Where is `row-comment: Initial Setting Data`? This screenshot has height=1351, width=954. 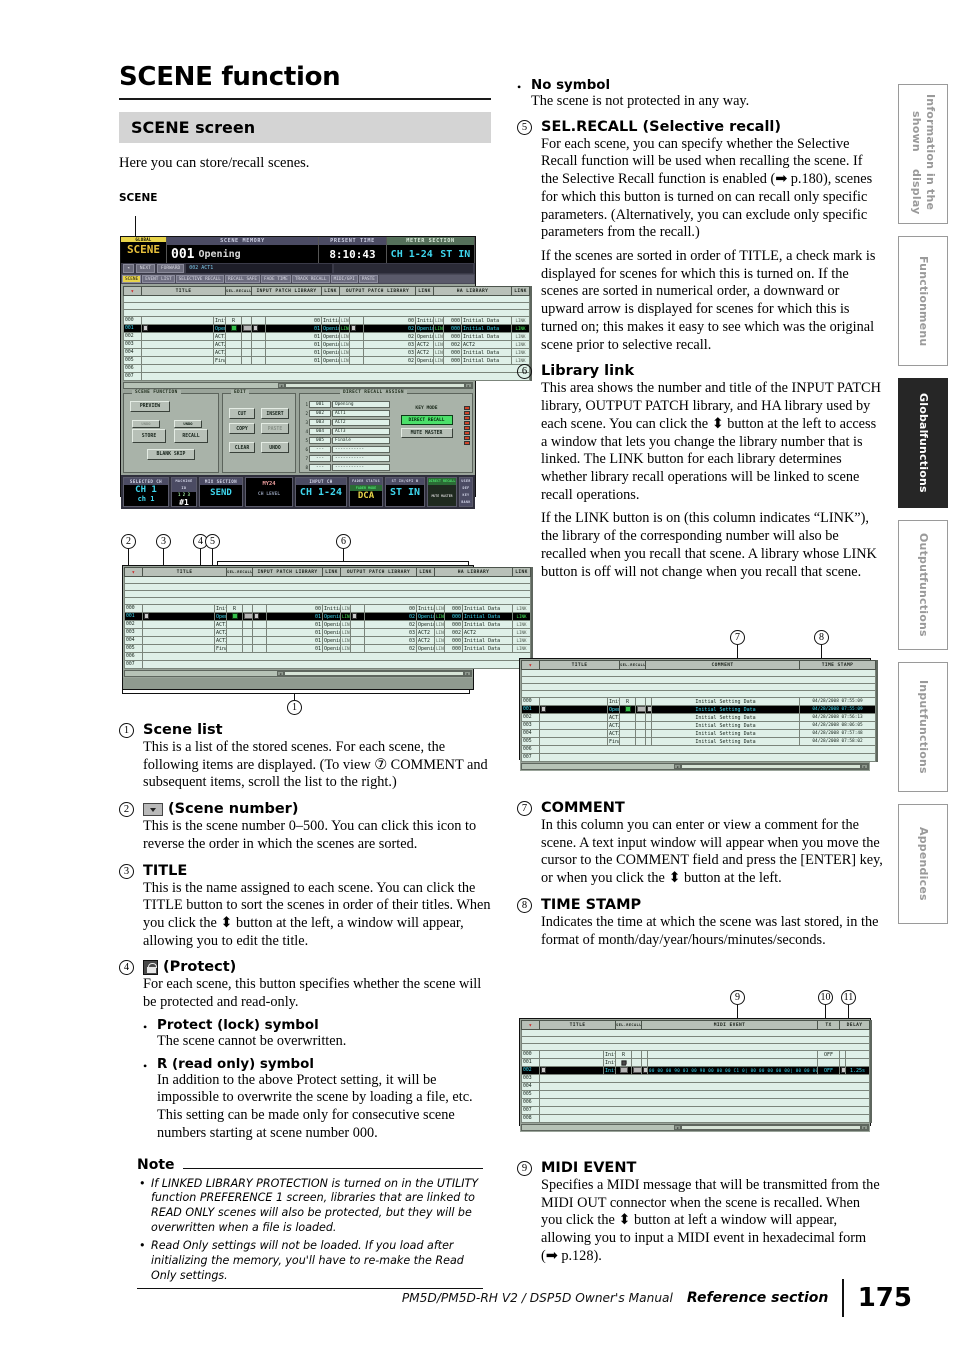 row-comment: Initial Setting Data is located at coordinates (726, 717).